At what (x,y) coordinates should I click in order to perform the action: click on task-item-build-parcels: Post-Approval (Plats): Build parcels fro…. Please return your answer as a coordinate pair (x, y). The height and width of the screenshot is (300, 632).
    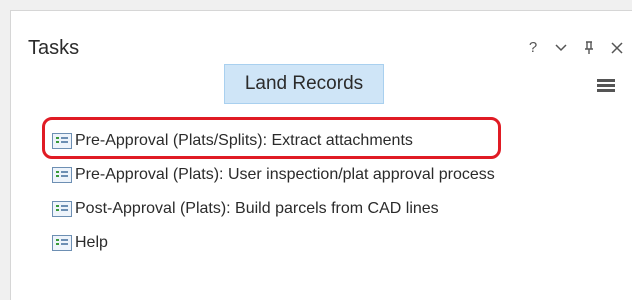
    Looking at the image, I should click on (273, 209).